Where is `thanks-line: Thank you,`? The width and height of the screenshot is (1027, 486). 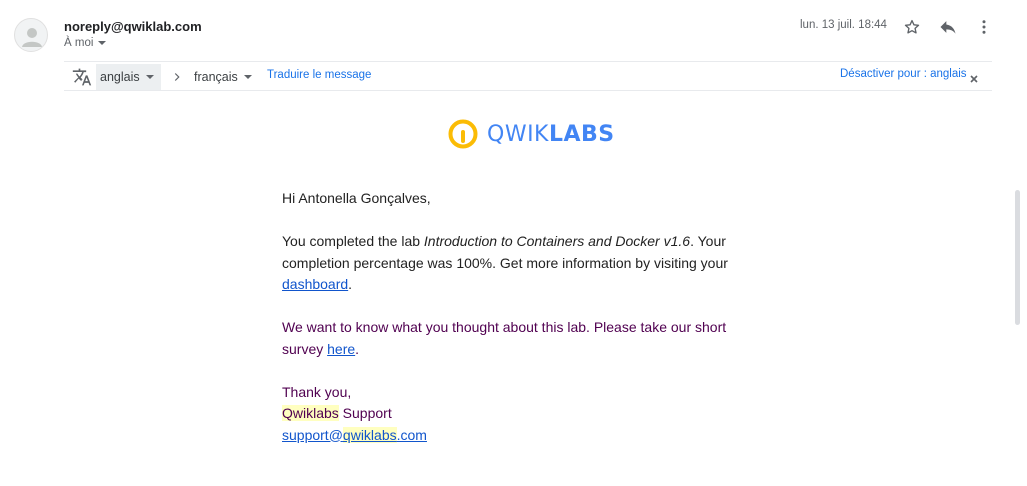 thanks-line: Thank you, is located at coordinates (317, 391).